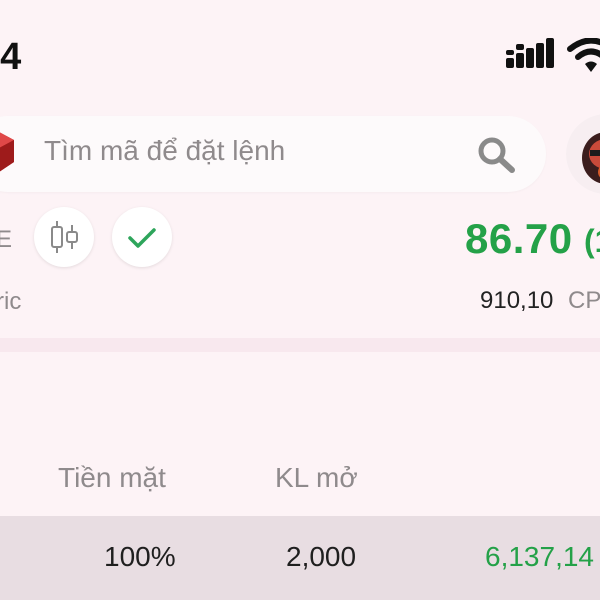 The image size is (600, 600). What do you see at coordinates (519, 238) in the screenshot?
I see `stock-price: 86.70` at bounding box center [519, 238].